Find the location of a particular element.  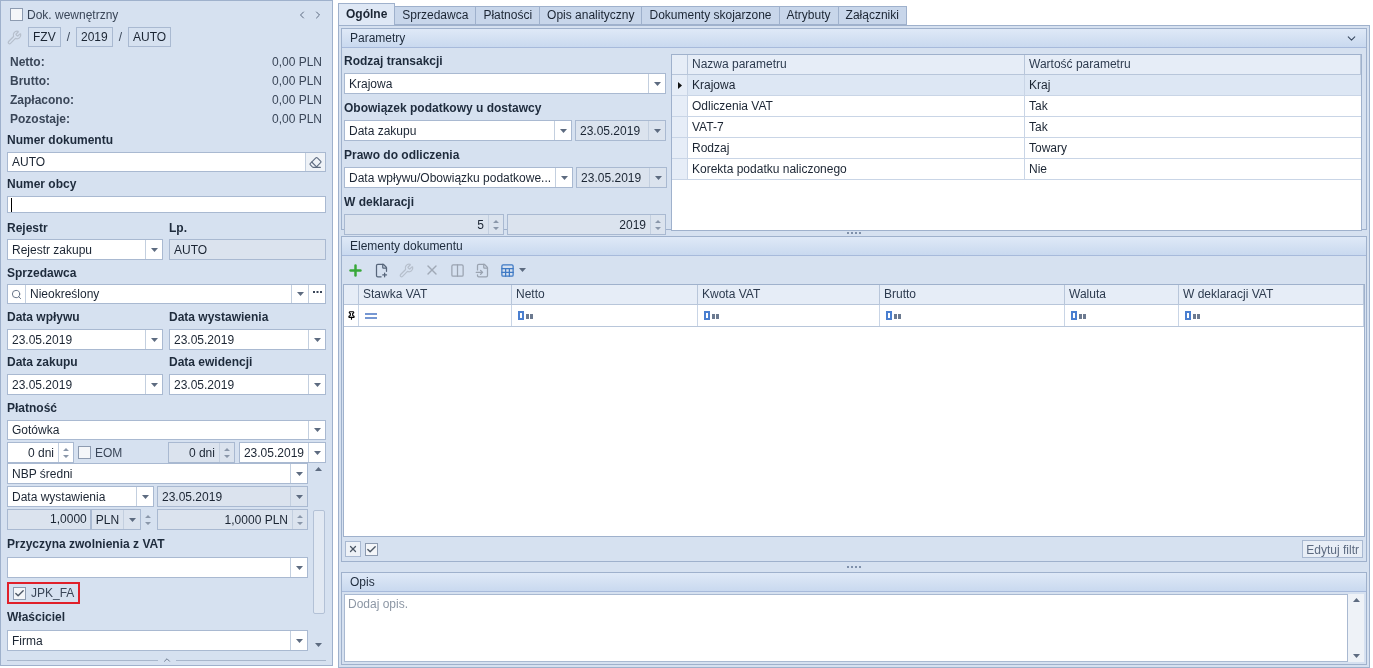

dropdown-field: NBP średni is located at coordinates (157, 473).